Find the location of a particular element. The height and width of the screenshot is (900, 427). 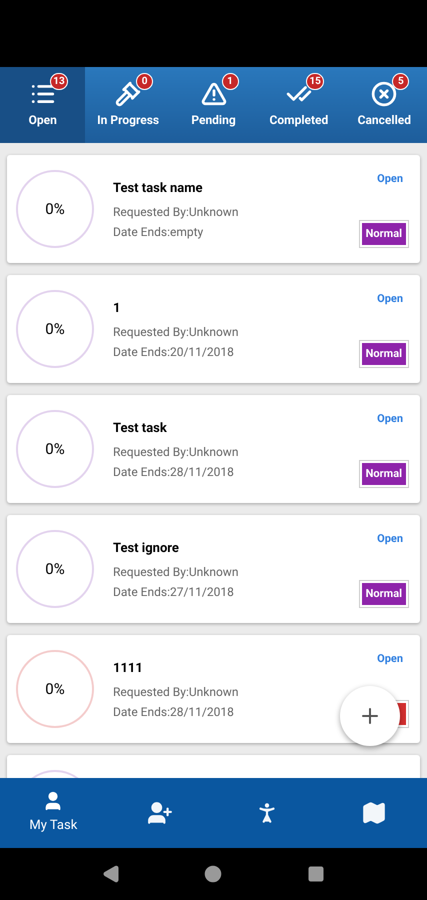

count-badge: 13 is located at coordinates (59, 81).